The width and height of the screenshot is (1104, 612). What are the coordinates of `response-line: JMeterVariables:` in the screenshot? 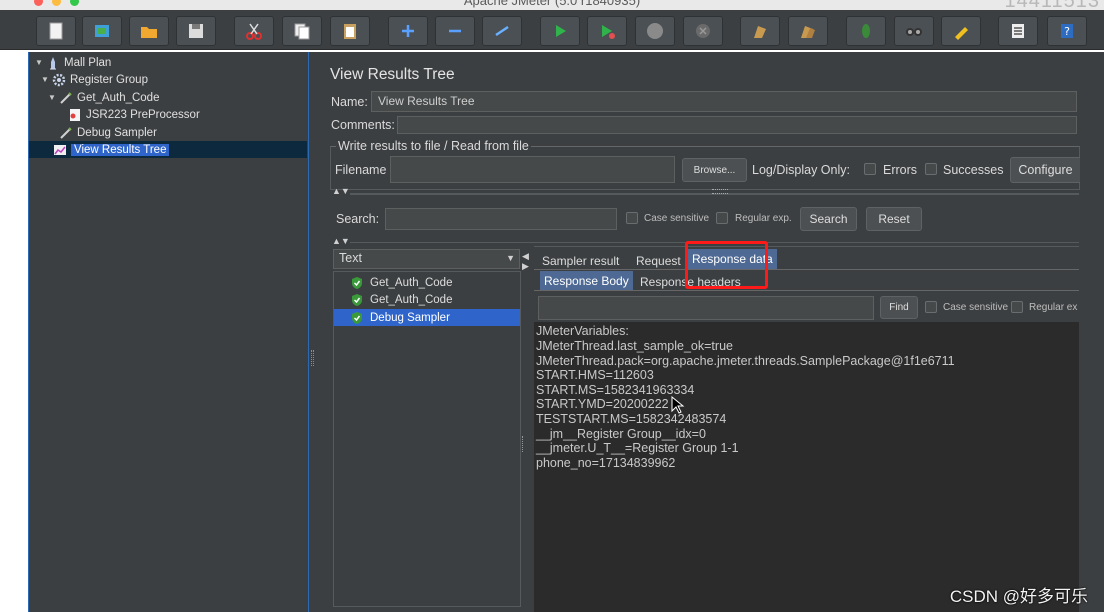 It's located at (582, 331).